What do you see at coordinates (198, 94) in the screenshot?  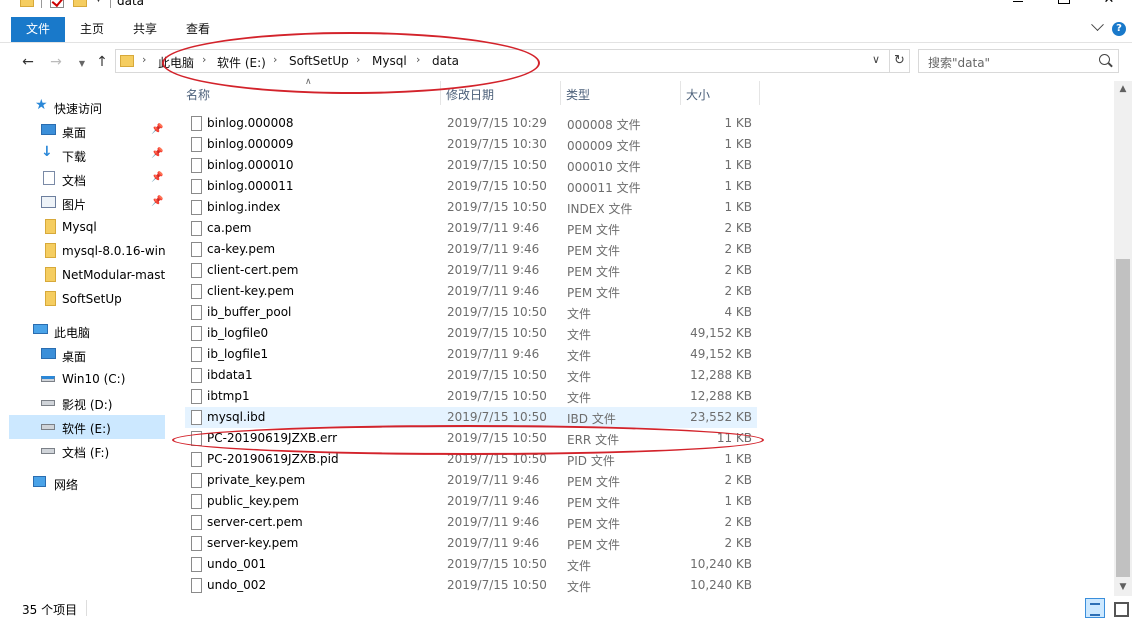 I see `column-header-name: 名称` at bounding box center [198, 94].